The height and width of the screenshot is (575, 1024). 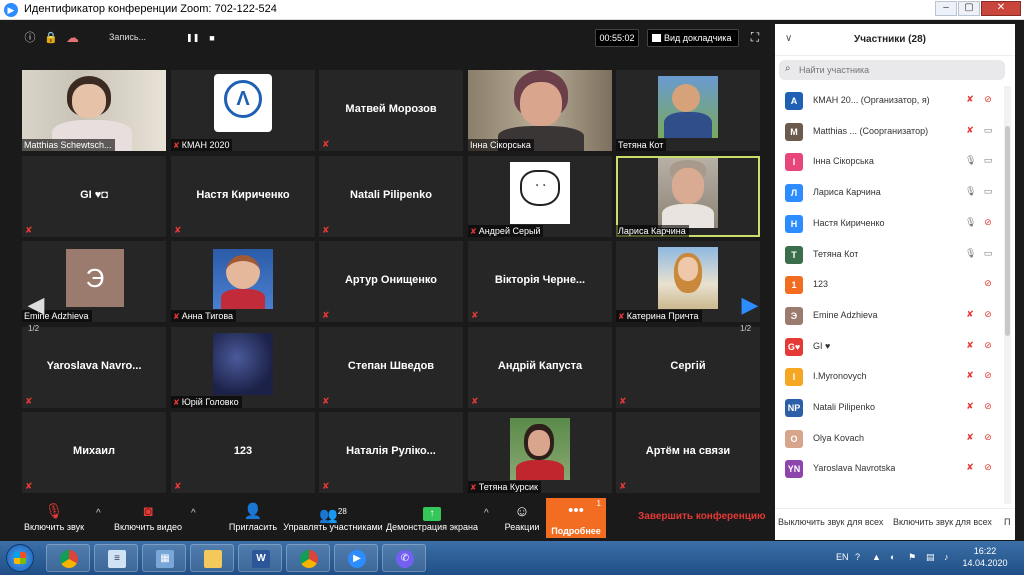 What do you see at coordinates (857, 557) in the screenshot?
I see `help-icon: ?` at bounding box center [857, 557].